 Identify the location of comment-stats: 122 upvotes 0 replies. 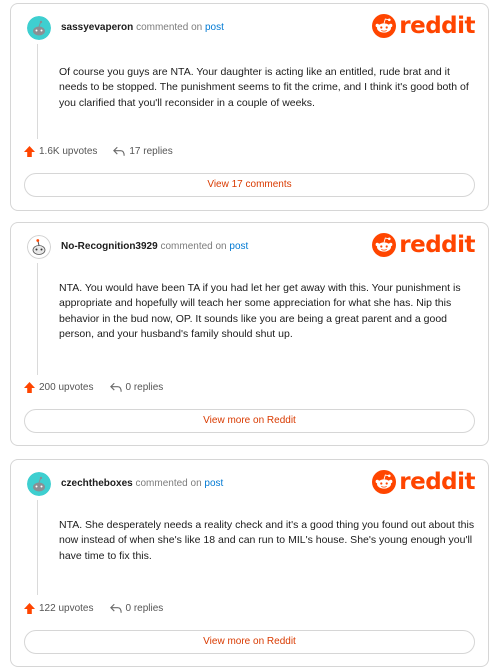
(101, 608).